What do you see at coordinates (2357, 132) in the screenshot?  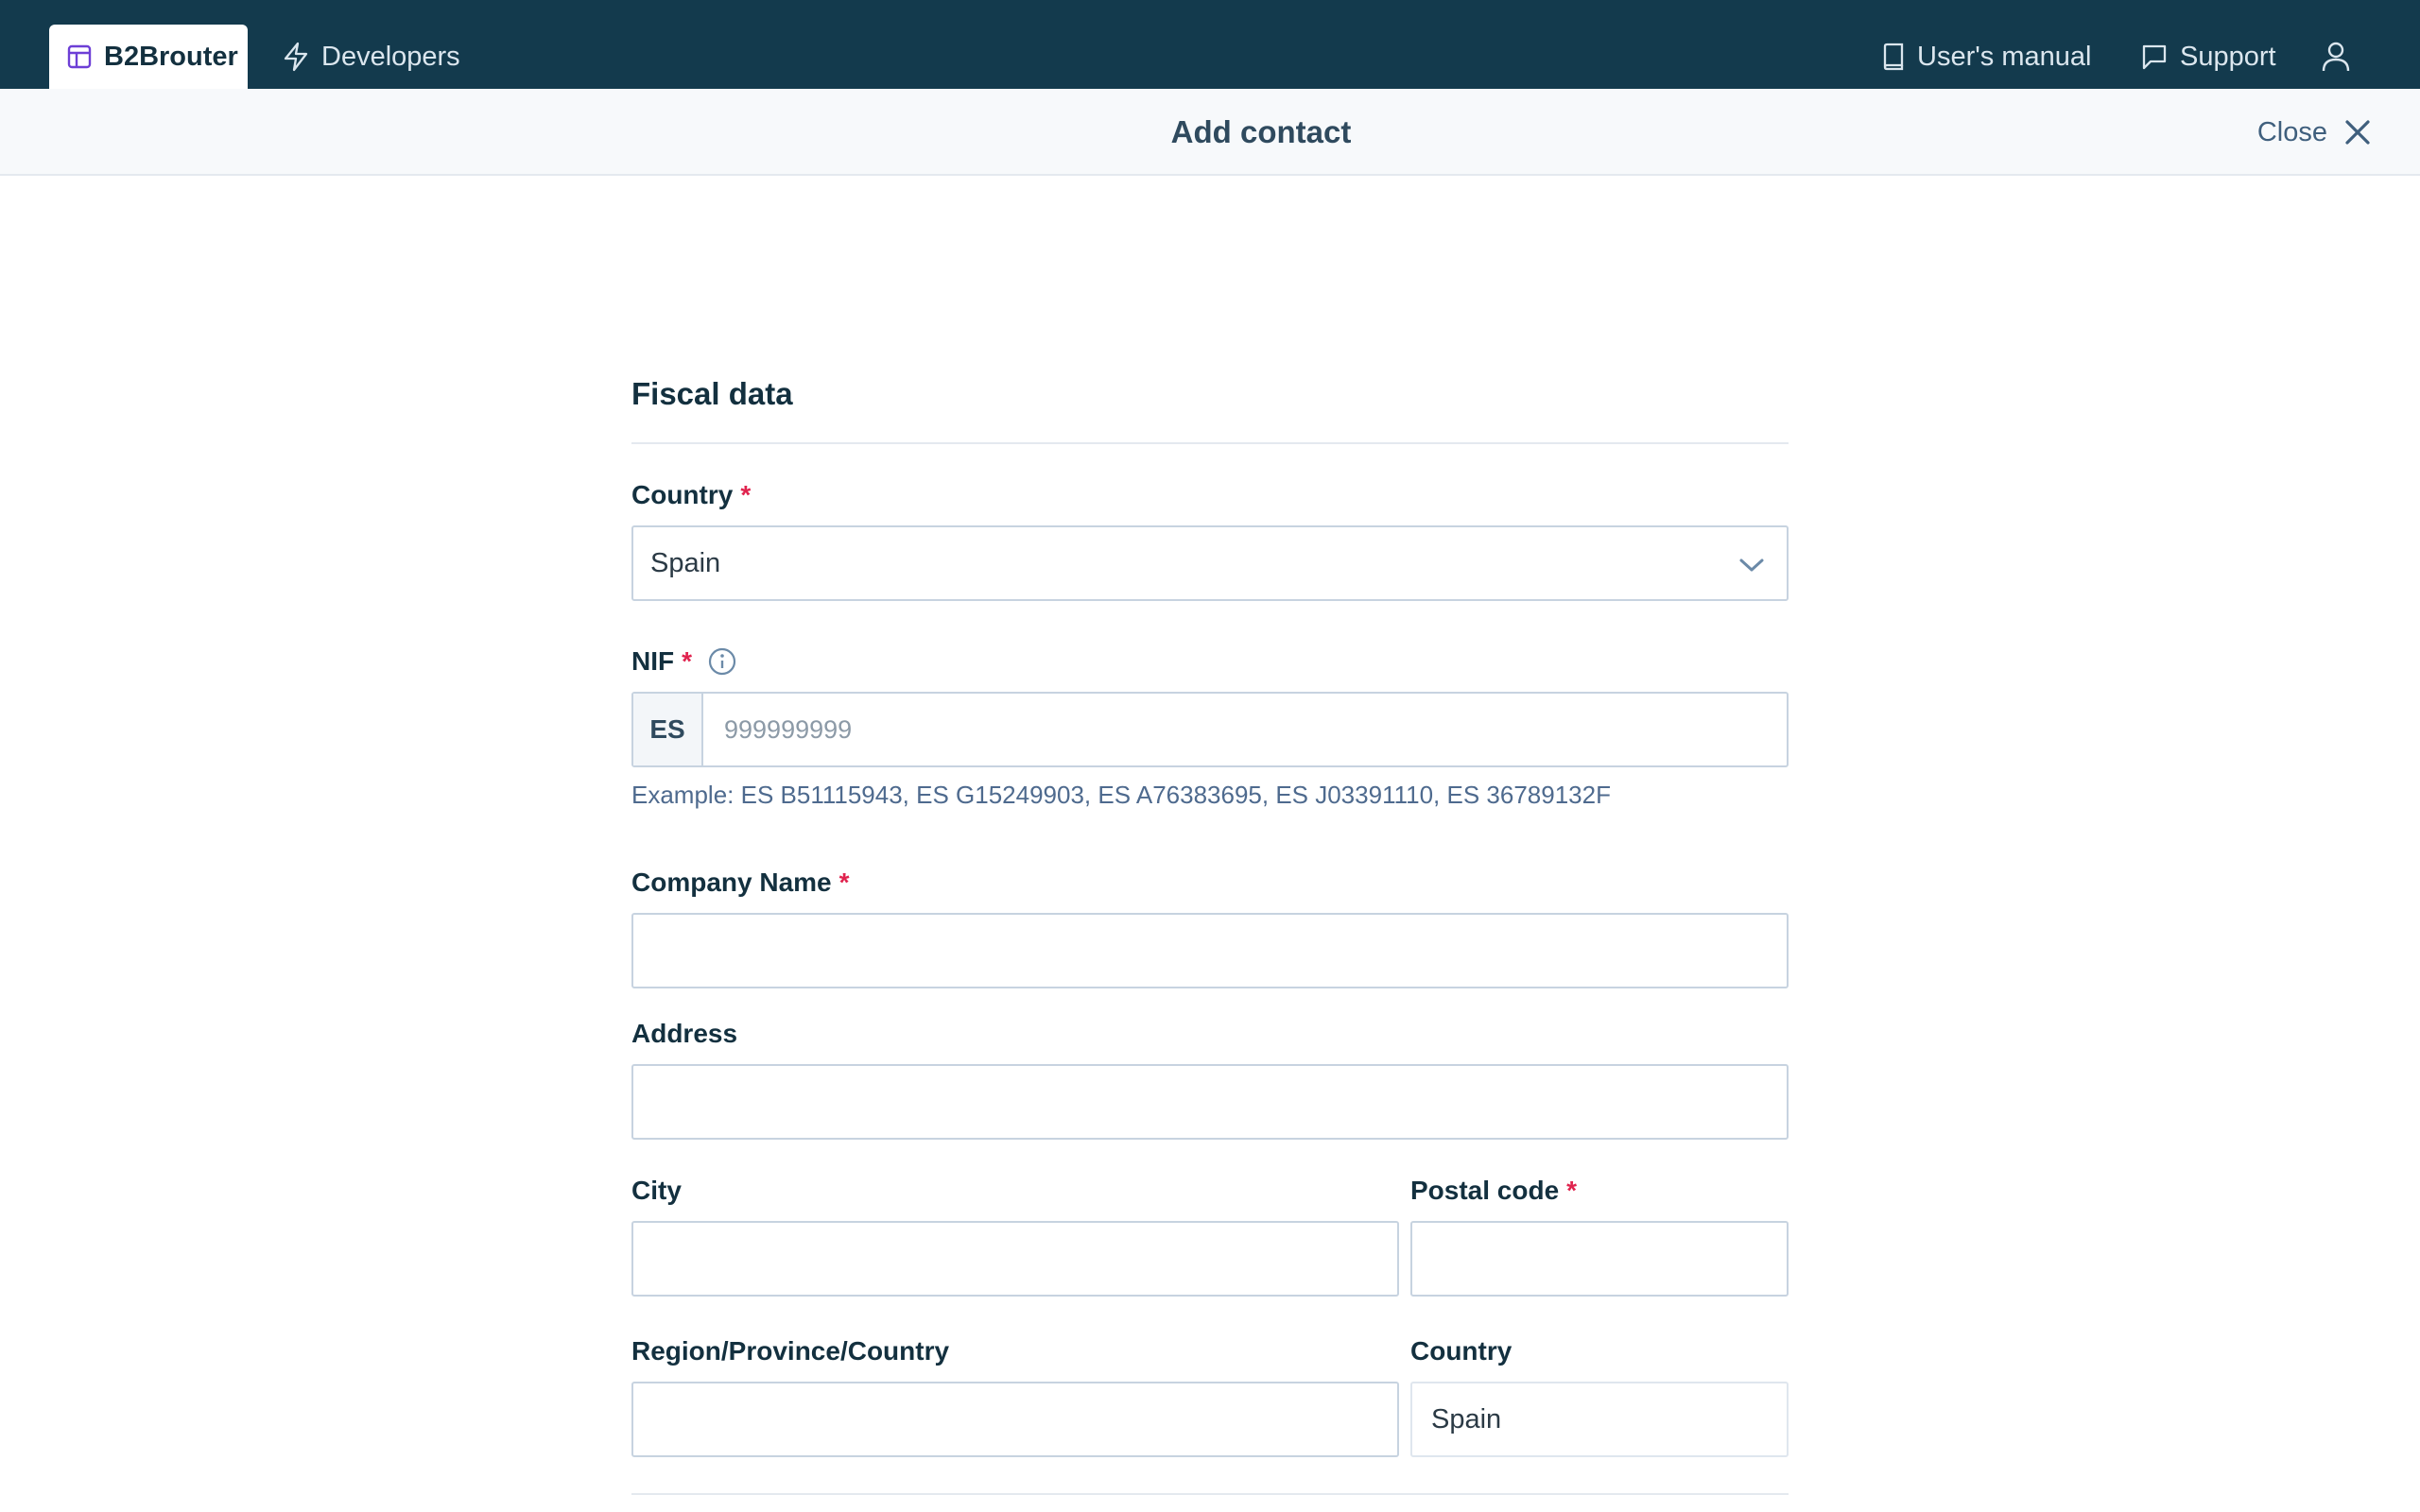 I see `close-icon` at bounding box center [2357, 132].